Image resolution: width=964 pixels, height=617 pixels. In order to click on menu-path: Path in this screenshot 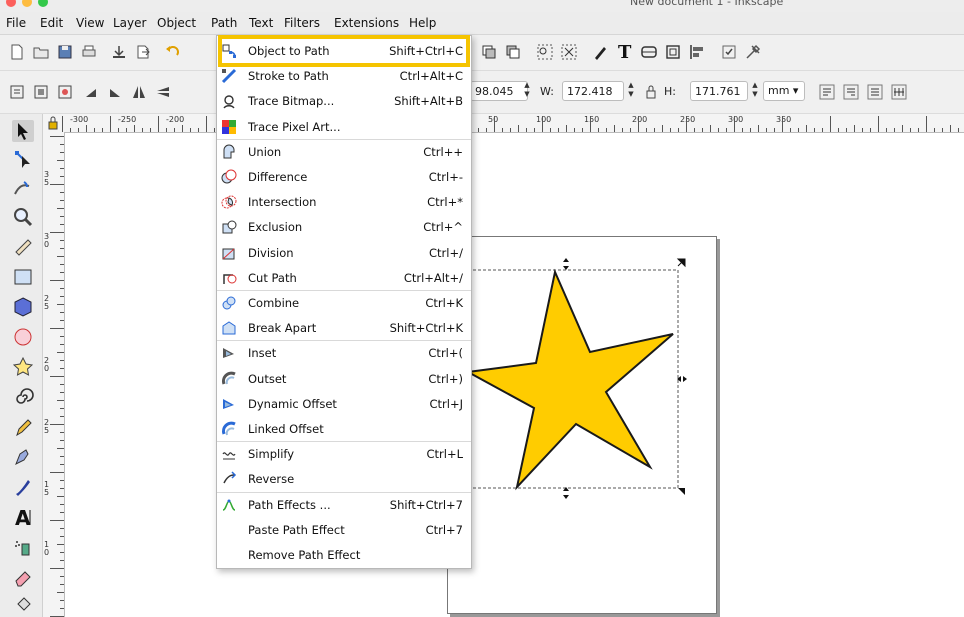, I will do `click(224, 23)`.